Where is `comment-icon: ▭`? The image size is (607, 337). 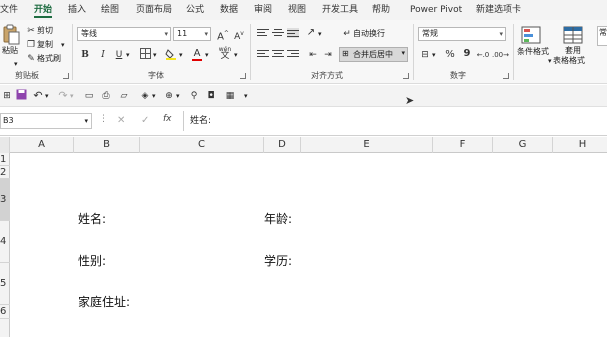
comment-icon: ▭ is located at coordinates (89, 96).